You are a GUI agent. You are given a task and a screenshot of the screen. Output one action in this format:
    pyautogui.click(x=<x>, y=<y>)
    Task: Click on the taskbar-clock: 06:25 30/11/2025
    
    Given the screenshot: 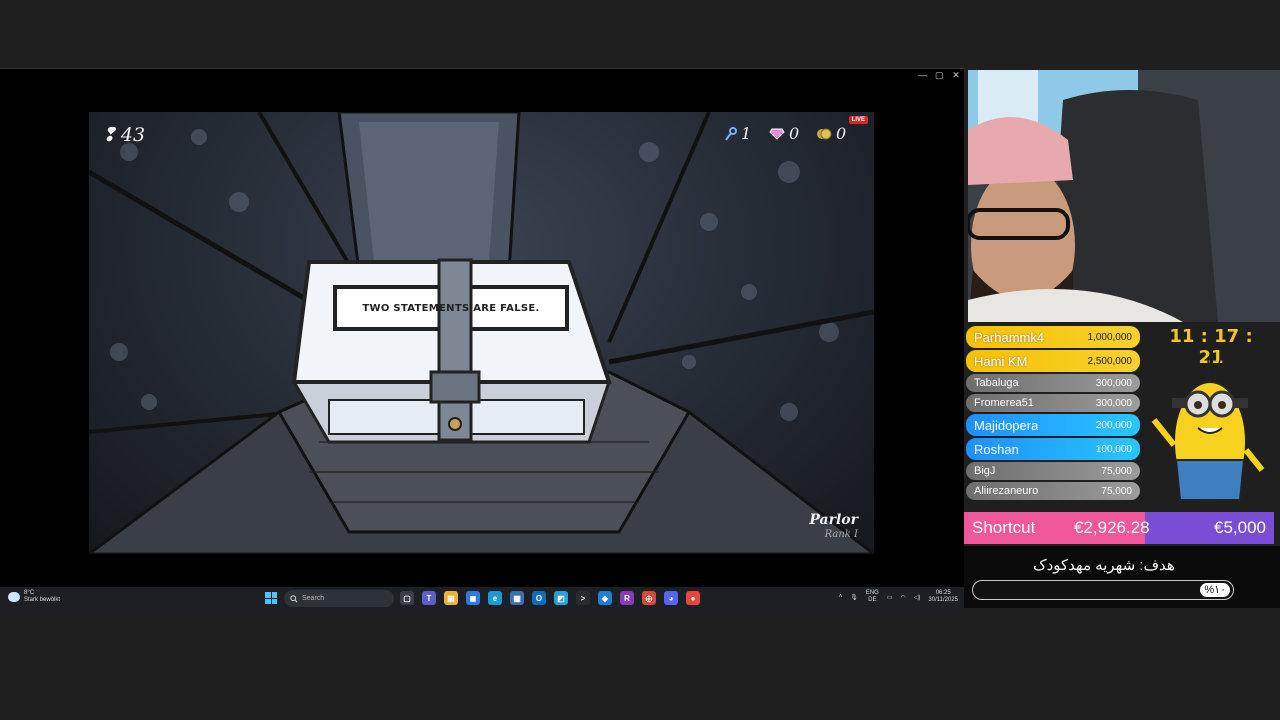 What is the action you would take?
    pyautogui.click(x=943, y=597)
    